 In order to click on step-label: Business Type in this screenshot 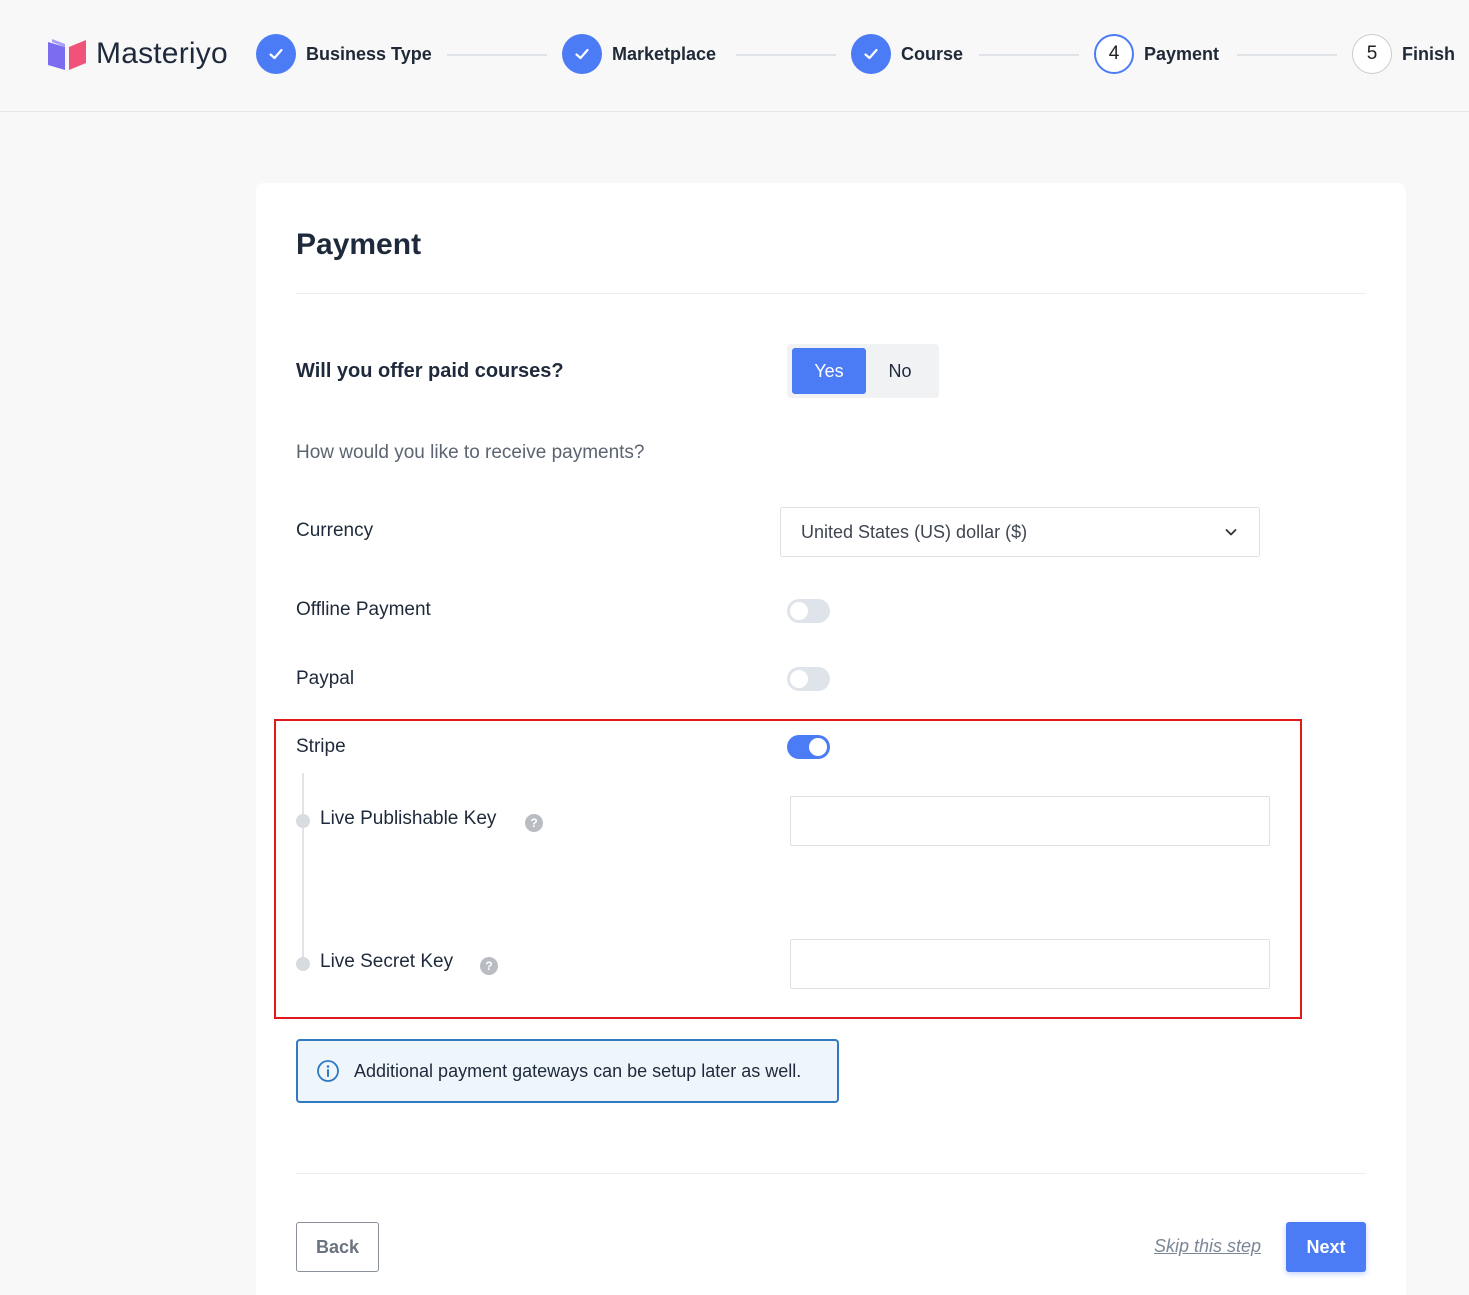, I will do `click(369, 53)`.